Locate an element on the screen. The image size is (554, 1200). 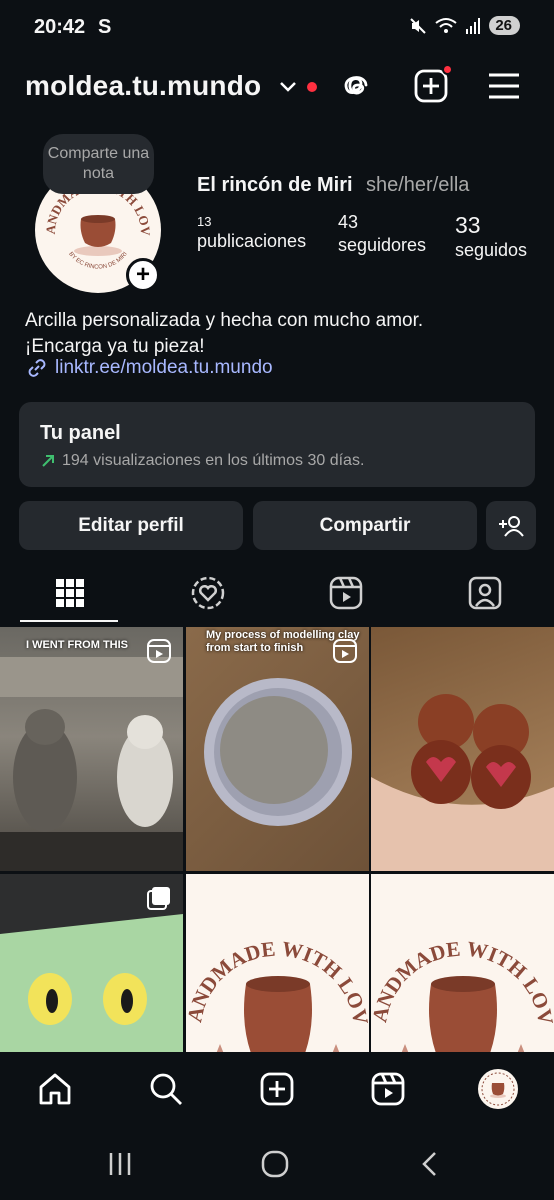
note-bubble: Comparte una nota is located at coordinates (98, 164).